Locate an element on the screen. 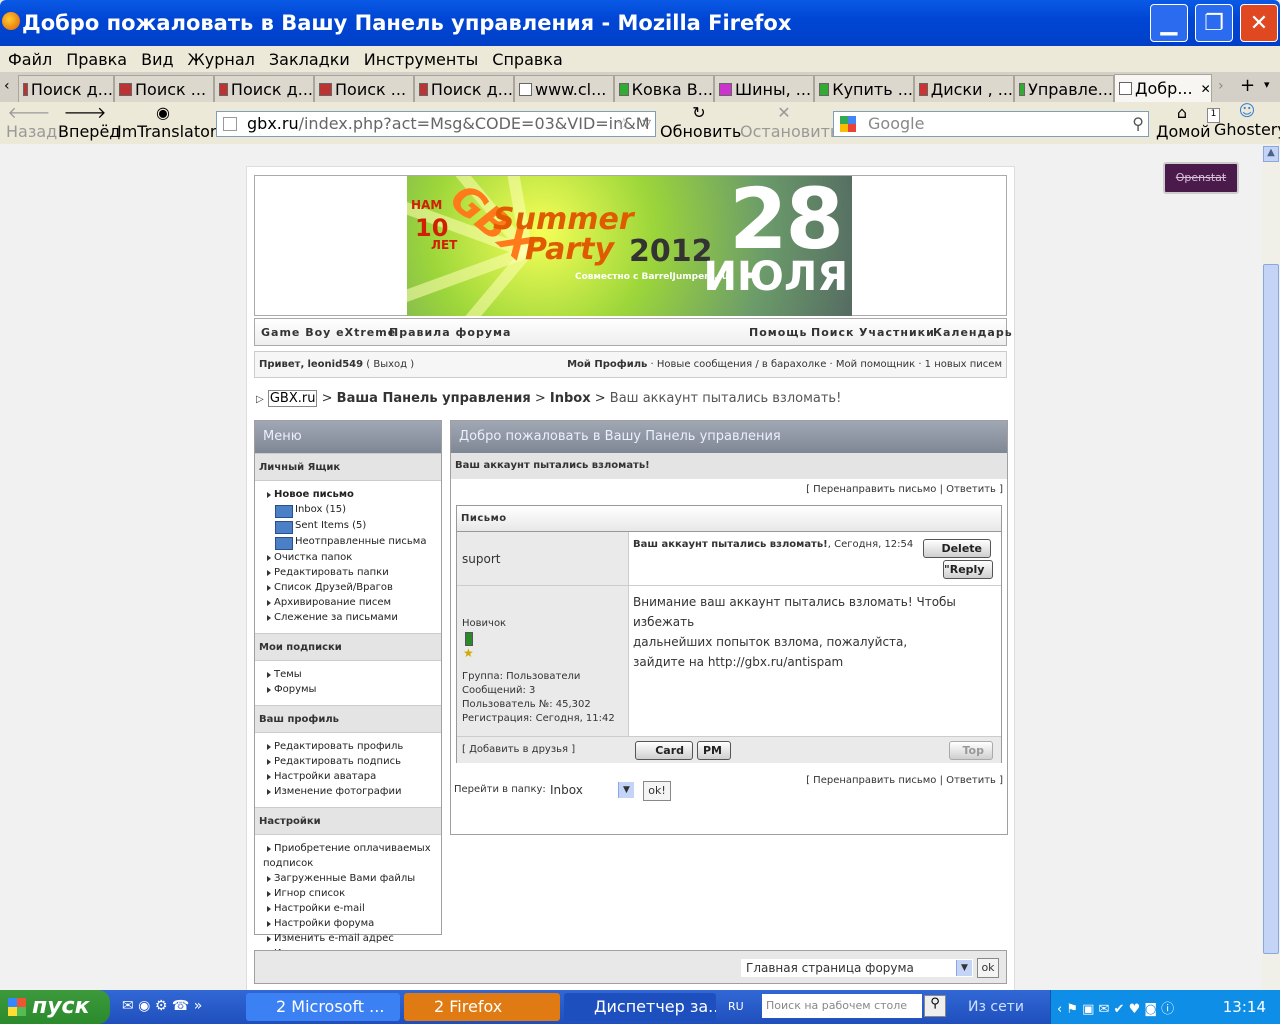  delete-button: Delete is located at coordinates (957, 548).